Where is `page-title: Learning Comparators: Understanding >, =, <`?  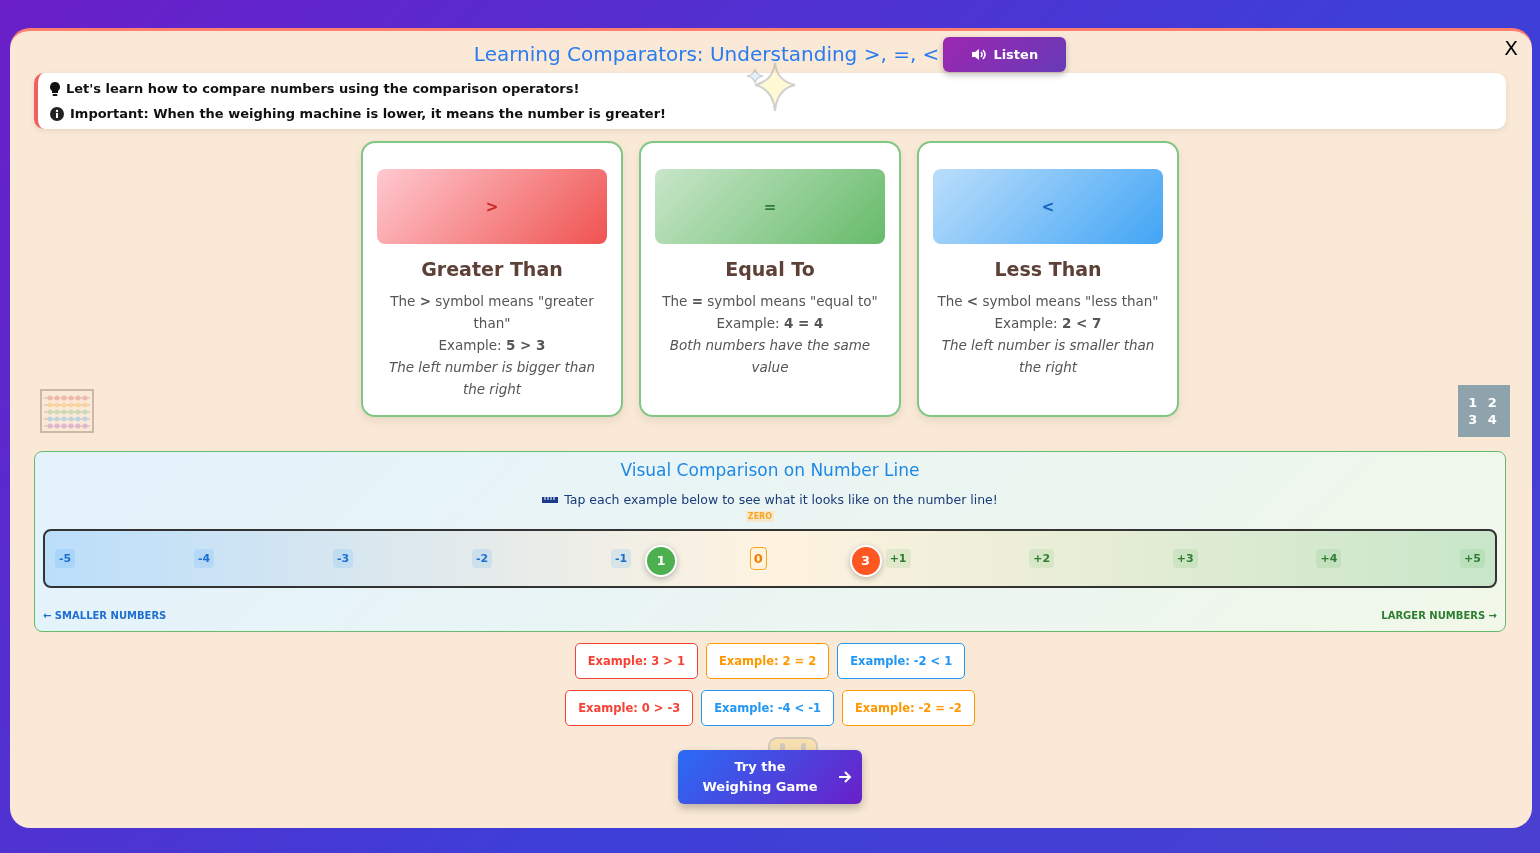 page-title: Learning Comparators: Understanding >, =, < is located at coordinates (706, 54).